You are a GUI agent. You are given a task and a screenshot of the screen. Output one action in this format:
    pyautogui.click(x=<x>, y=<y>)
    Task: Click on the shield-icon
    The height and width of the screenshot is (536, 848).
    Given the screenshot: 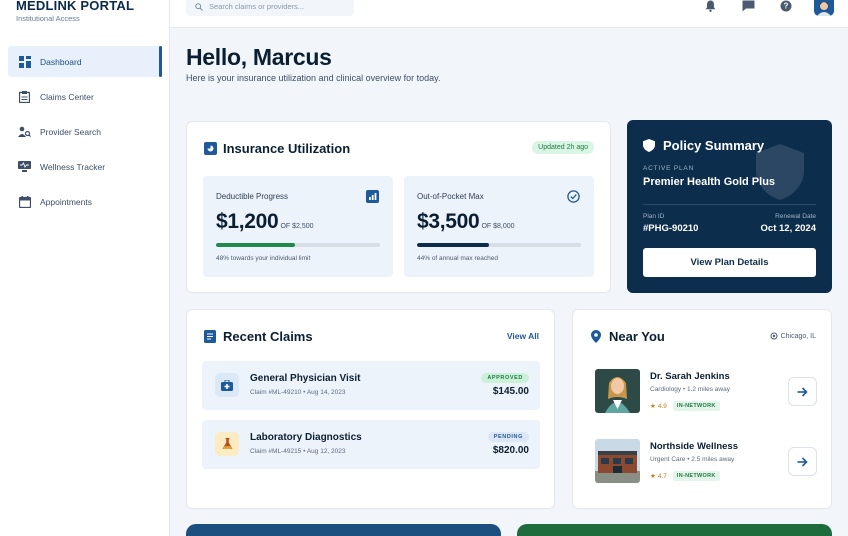 What is the action you would take?
    pyautogui.click(x=649, y=145)
    